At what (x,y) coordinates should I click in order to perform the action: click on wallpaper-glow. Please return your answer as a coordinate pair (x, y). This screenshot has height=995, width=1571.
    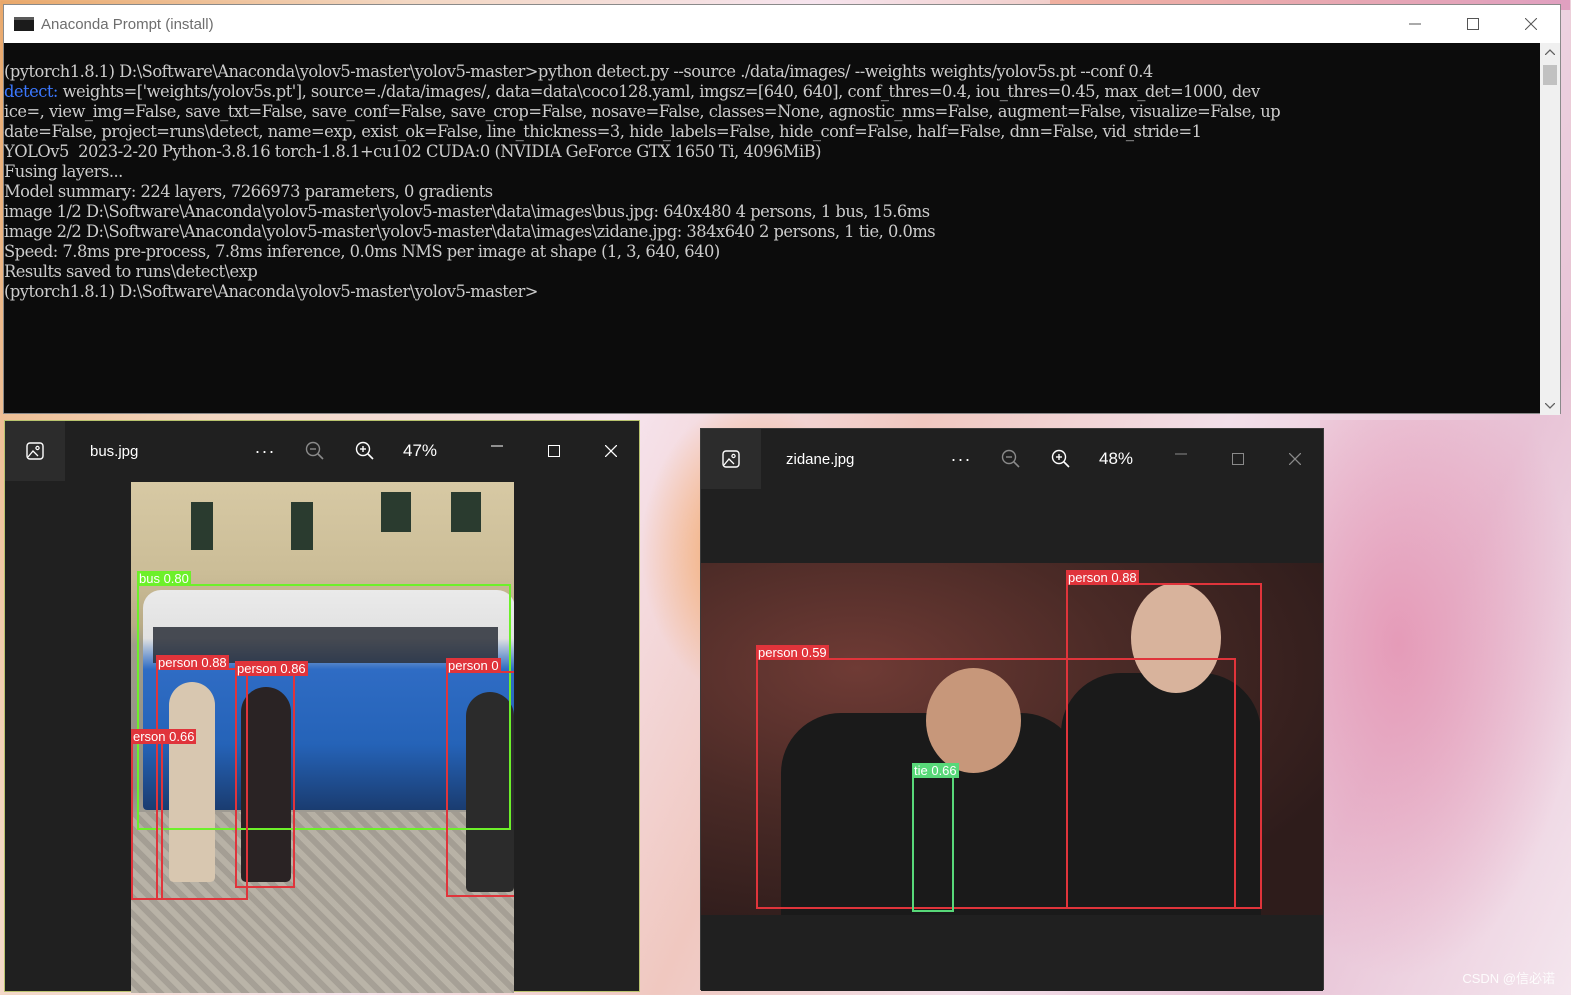
    Looking at the image, I should click on (1445, 700).